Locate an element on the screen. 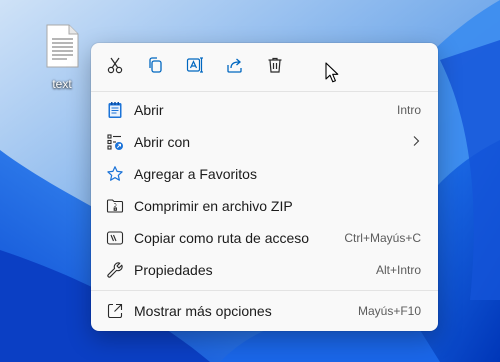 The height and width of the screenshot is (362, 500). shortcut-text: Alt+Intro is located at coordinates (398, 270).